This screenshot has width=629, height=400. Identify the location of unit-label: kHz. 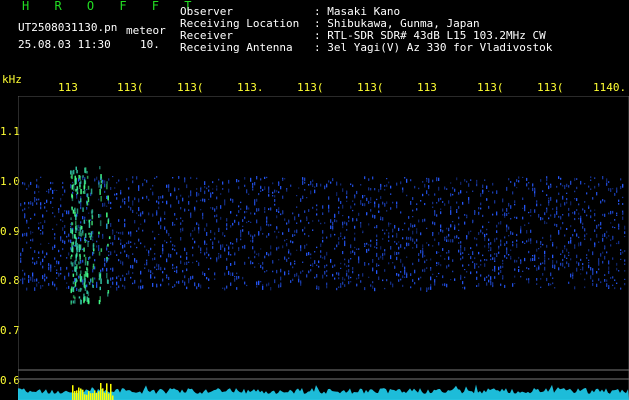
(12, 79).